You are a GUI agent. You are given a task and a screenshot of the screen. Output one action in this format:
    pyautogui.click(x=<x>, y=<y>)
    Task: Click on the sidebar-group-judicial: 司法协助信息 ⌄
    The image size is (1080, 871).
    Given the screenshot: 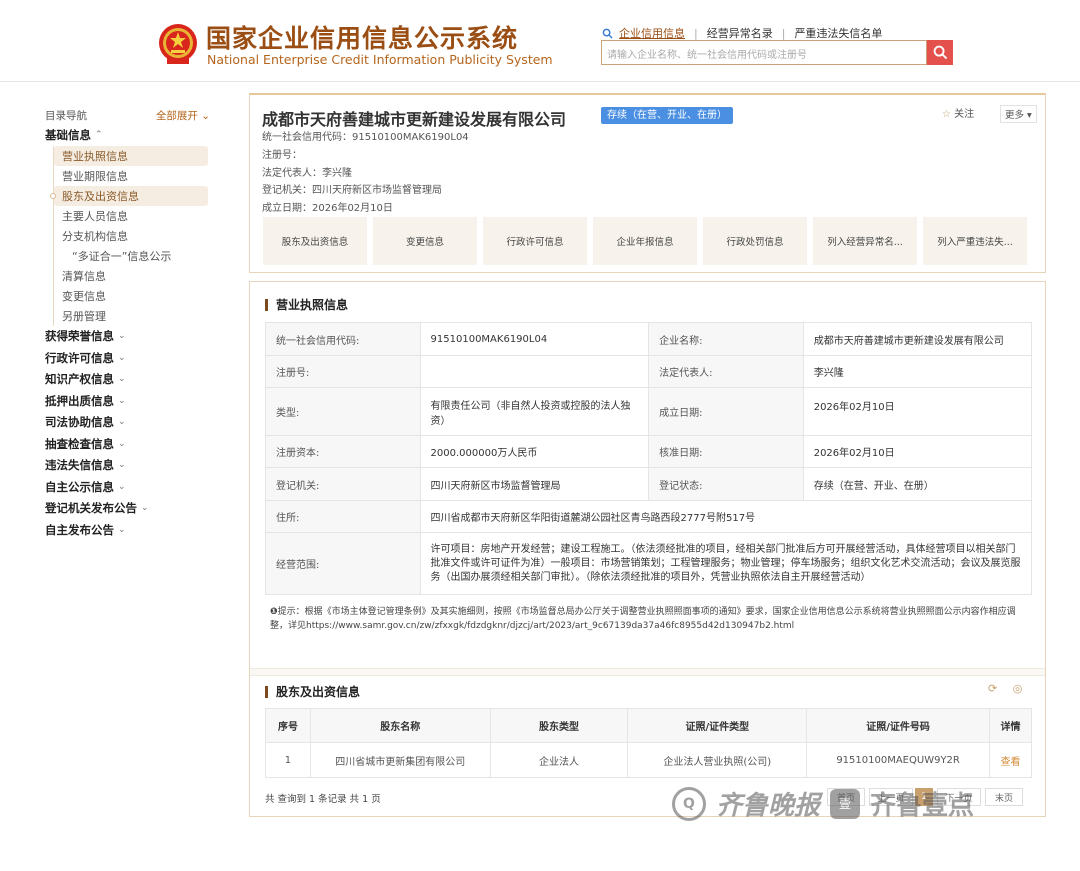 What is the action you would take?
    pyautogui.click(x=127, y=423)
    